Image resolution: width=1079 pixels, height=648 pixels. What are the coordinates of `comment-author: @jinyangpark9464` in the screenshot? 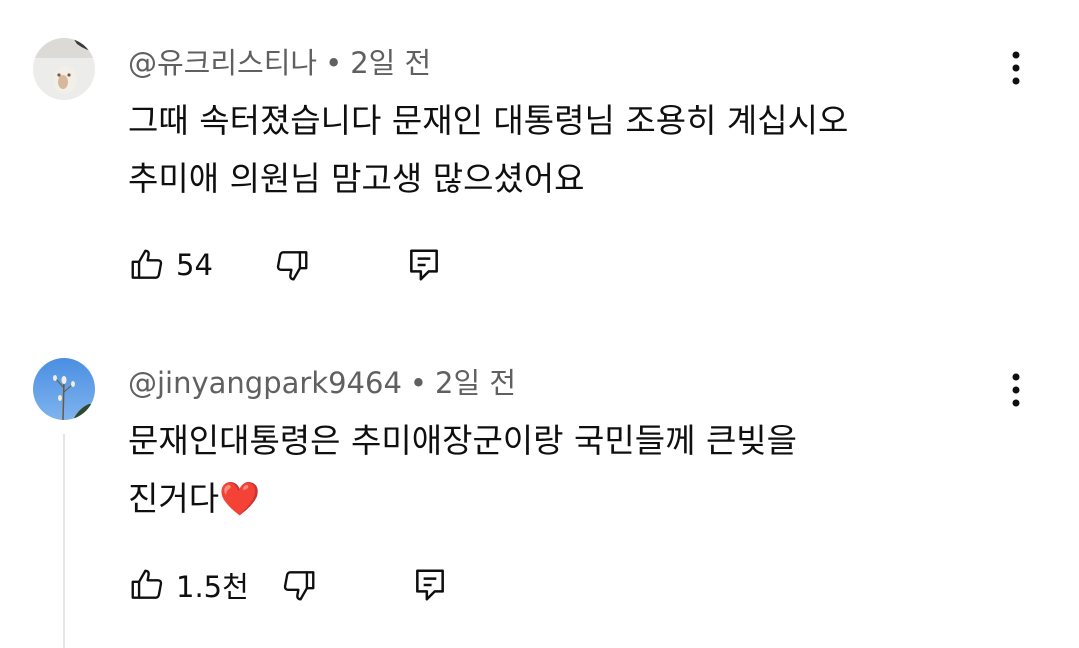 It's located at (265, 383).